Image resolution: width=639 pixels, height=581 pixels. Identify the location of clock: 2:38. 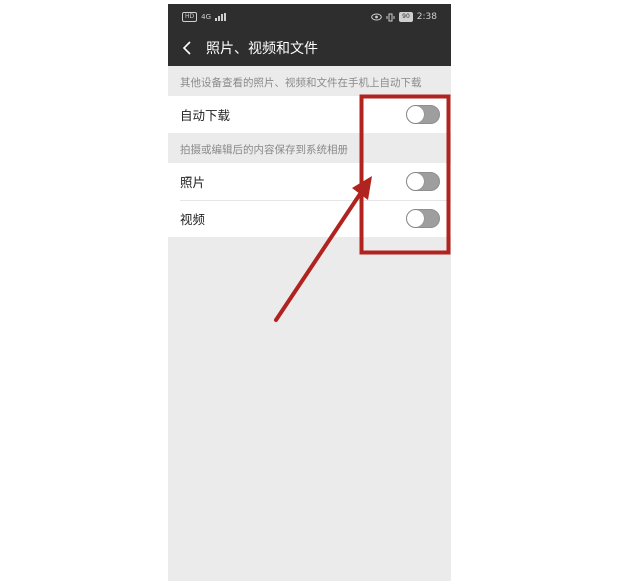
(426, 17).